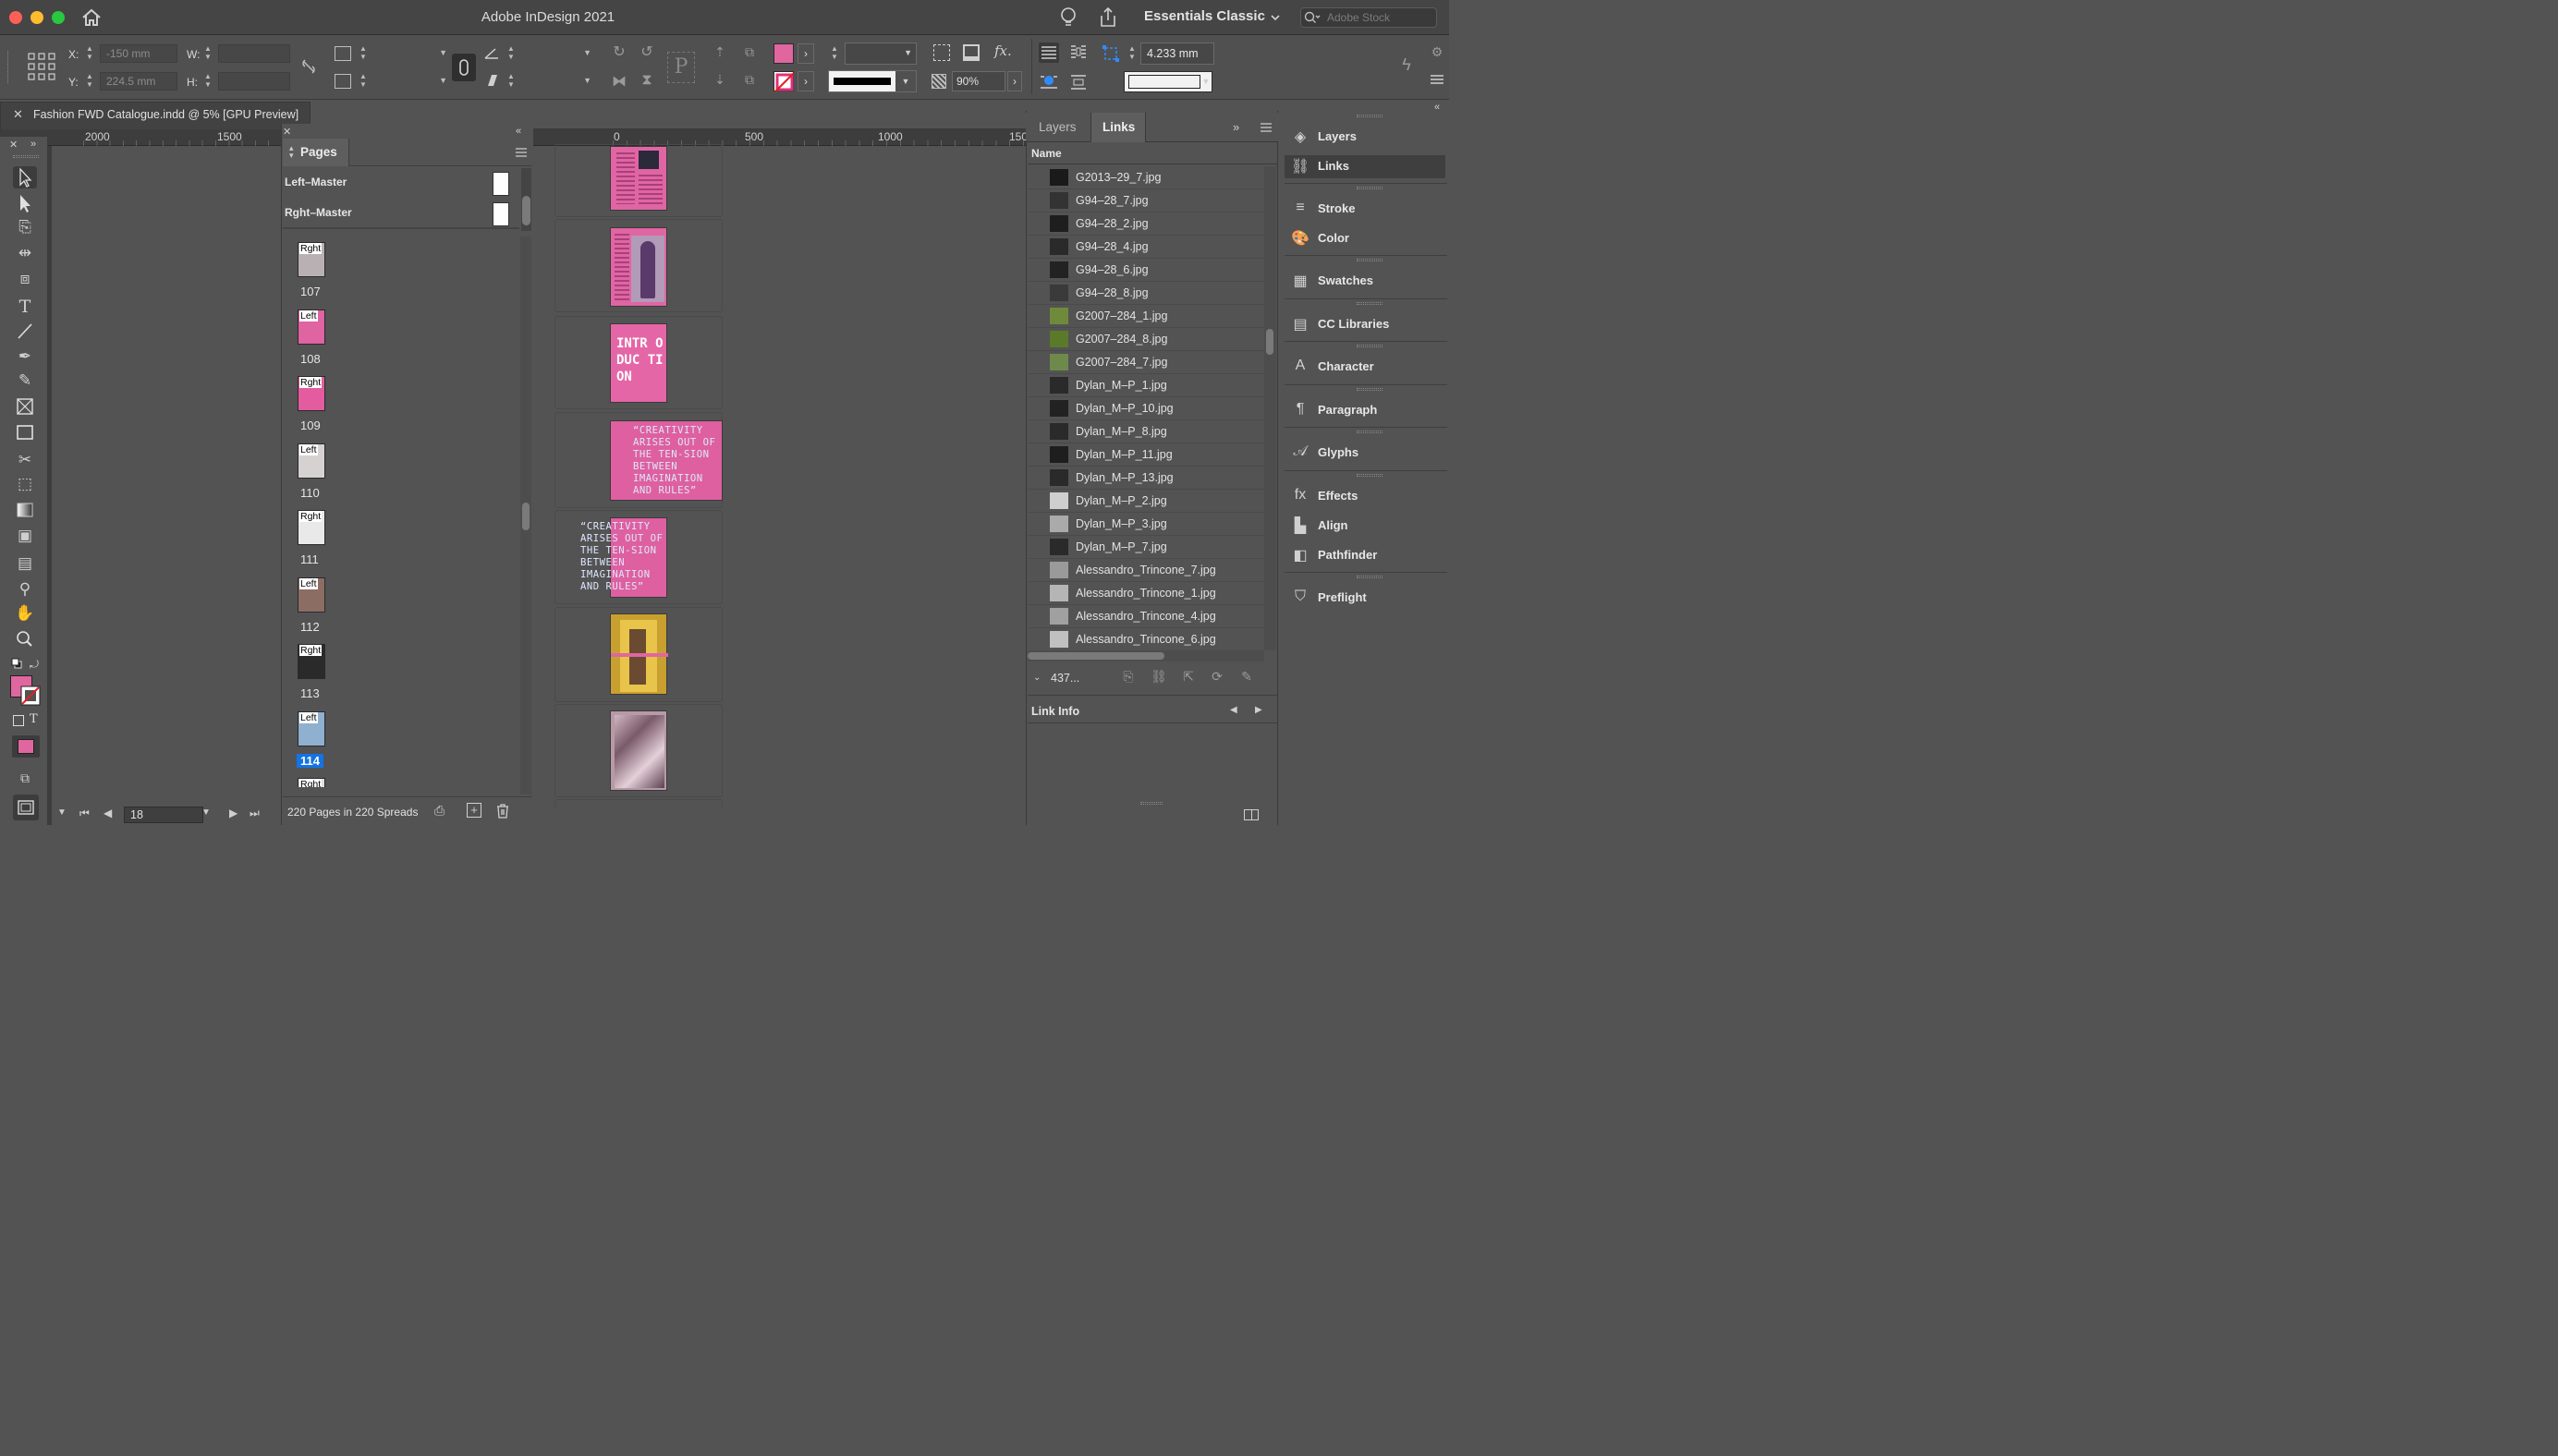 The width and height of the screenshot is (2558, 1456). I want to click on link-row: Alessandro_Trincone_4.jpg, so click(1146, 616).